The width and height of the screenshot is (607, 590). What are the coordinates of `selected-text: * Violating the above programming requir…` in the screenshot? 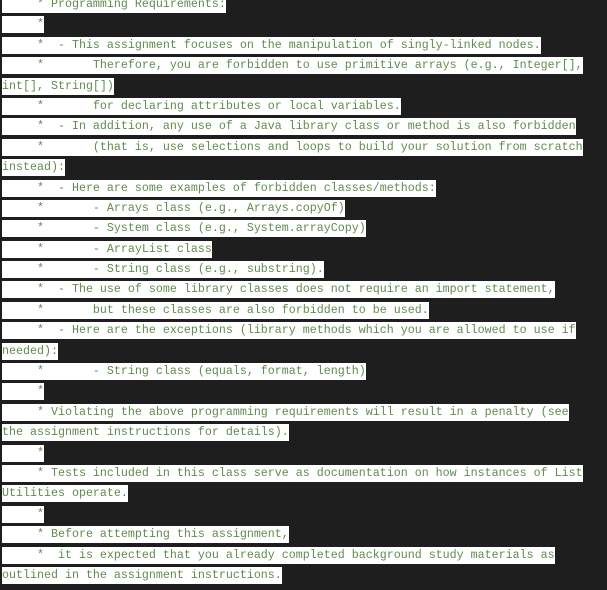 It's located at (285, 412).